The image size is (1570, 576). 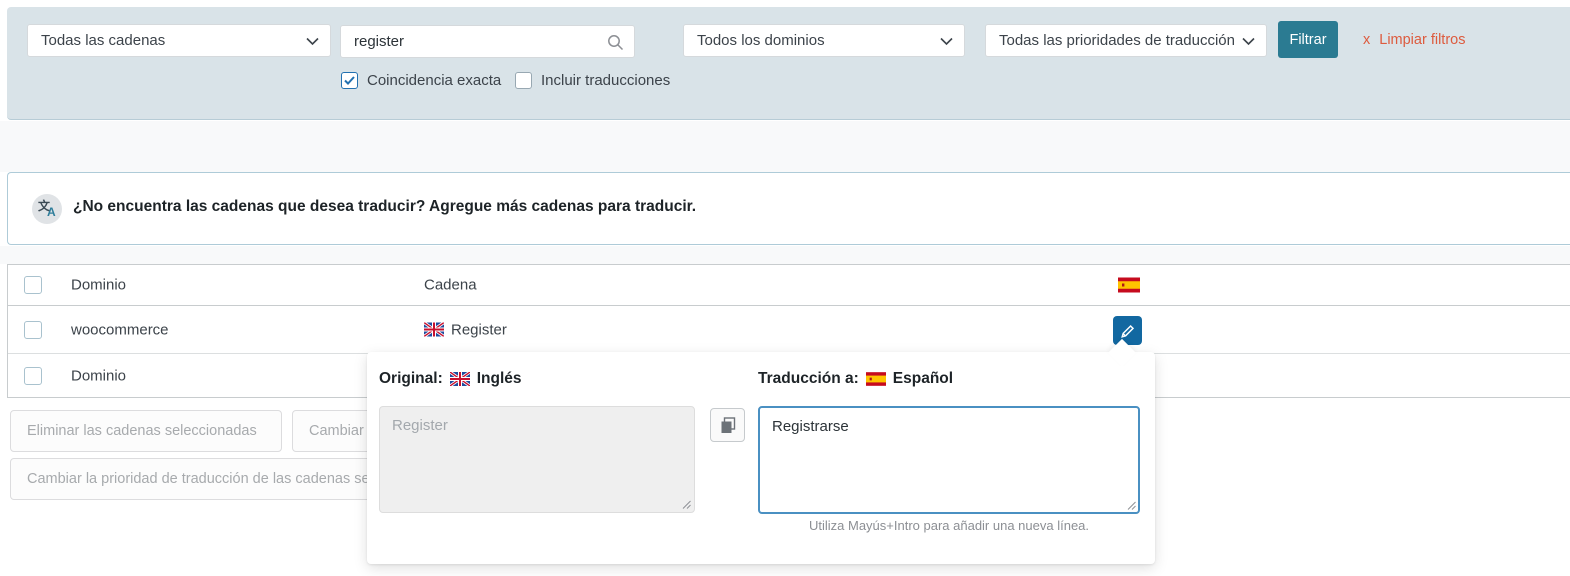 I want to click on edit-translation-button, so click(x=1127, y=330).